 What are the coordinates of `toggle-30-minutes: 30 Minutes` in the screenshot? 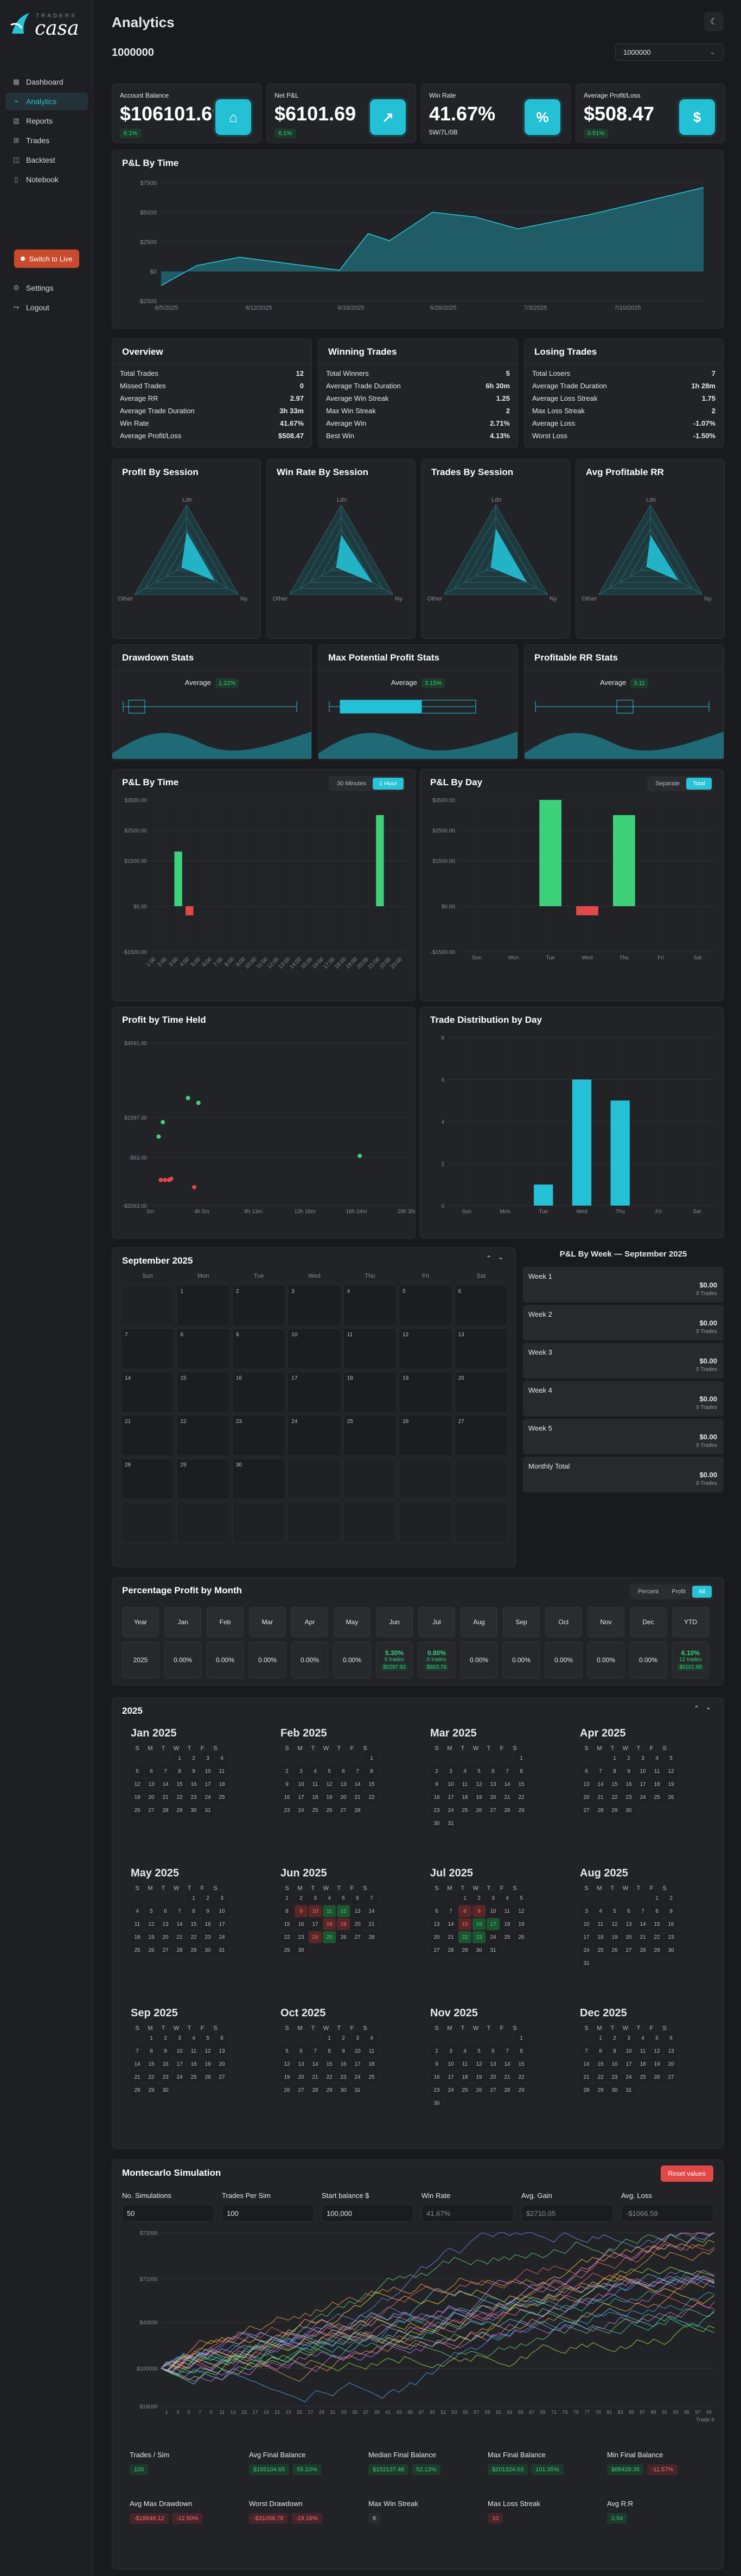 It's located at (352, 784).